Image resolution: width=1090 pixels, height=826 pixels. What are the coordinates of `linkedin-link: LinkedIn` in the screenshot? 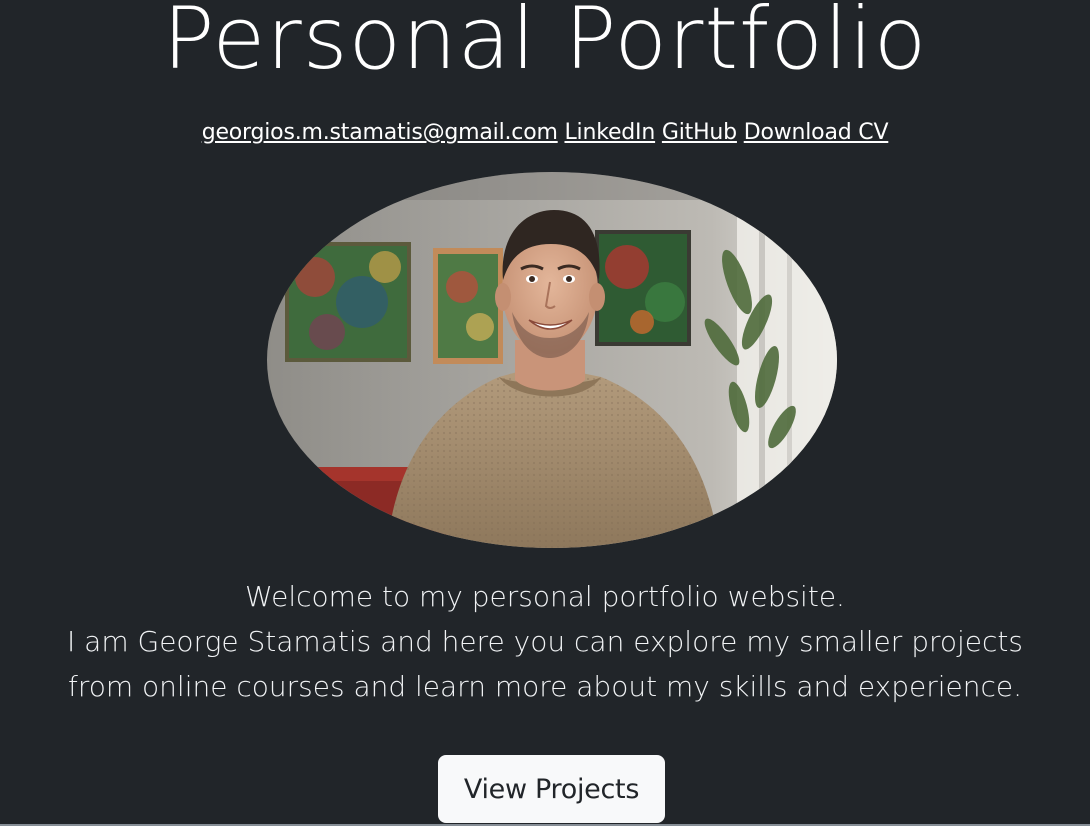 It's located at (609, 132).